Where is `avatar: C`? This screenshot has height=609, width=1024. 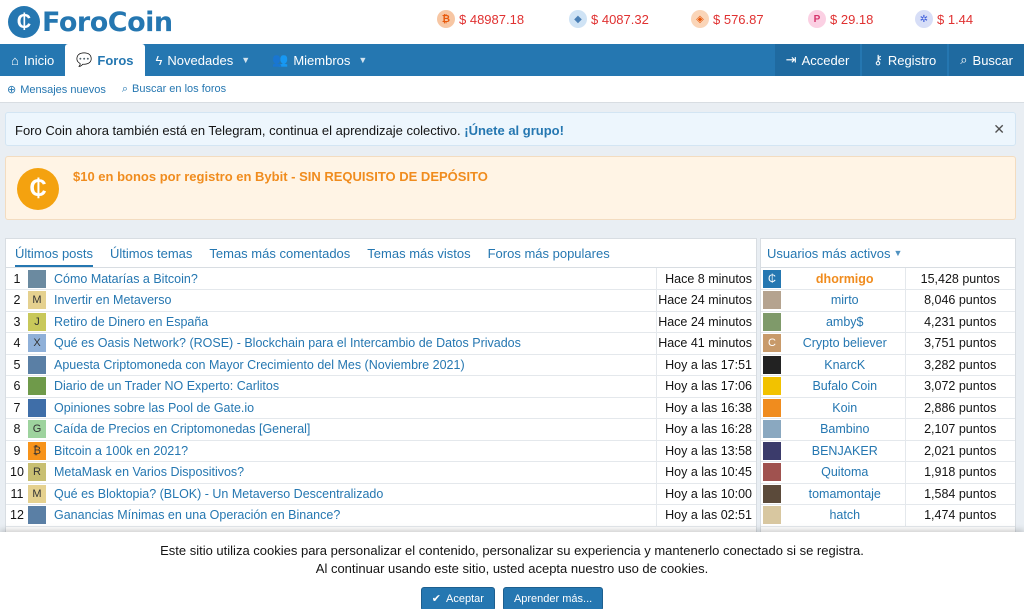 avatar: C is located at coordinates (773, 343).